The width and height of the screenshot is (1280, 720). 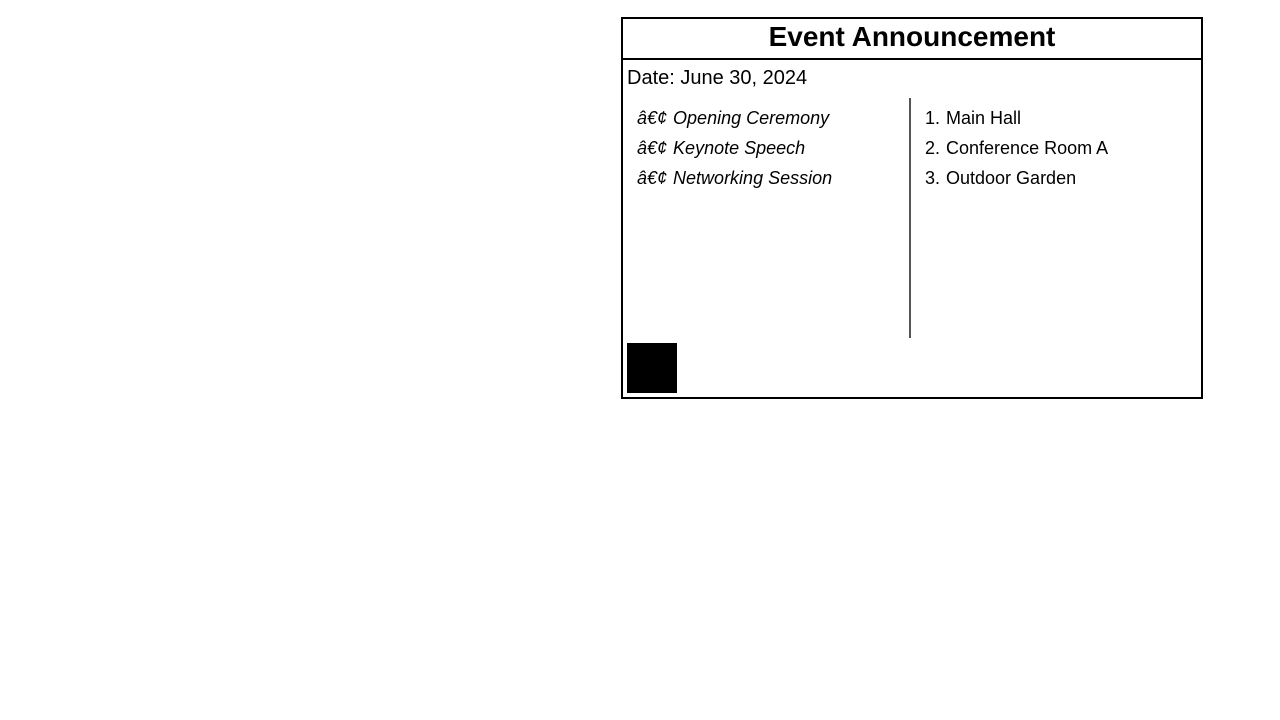 I want to click on venue-label: Main Hall, so click(x=984, y=118).